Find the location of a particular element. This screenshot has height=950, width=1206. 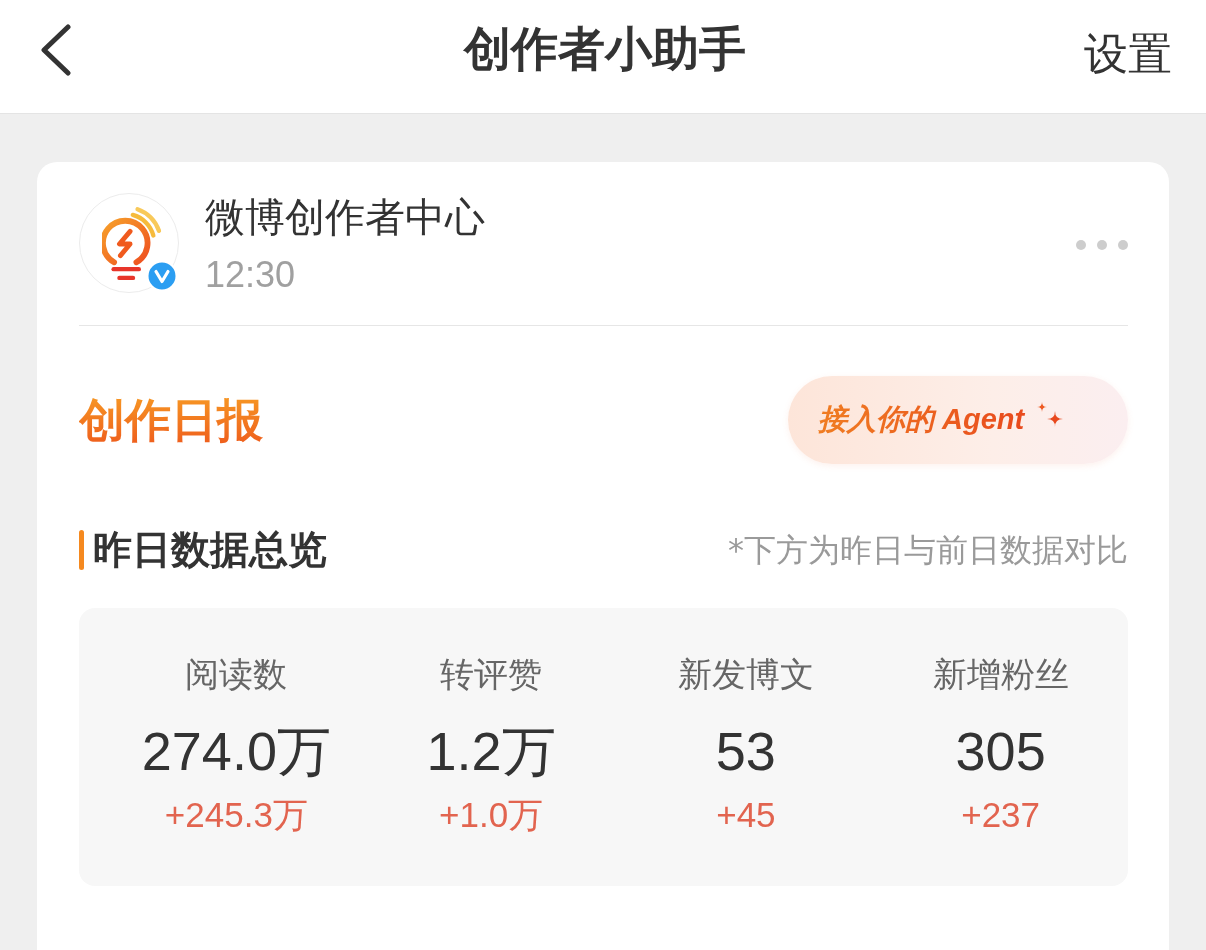

section-accent-bar is located at coordinates (81, 550).